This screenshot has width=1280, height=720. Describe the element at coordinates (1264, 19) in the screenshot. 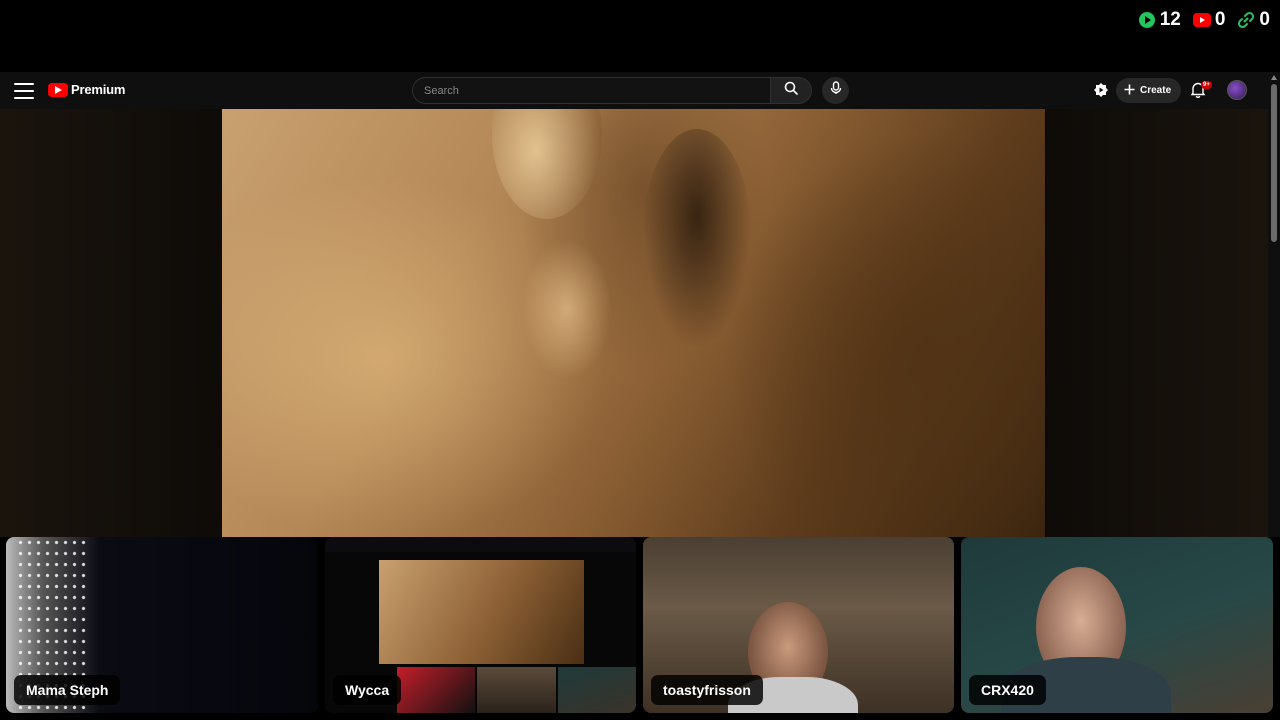

I see `link-count: 0` at that location.